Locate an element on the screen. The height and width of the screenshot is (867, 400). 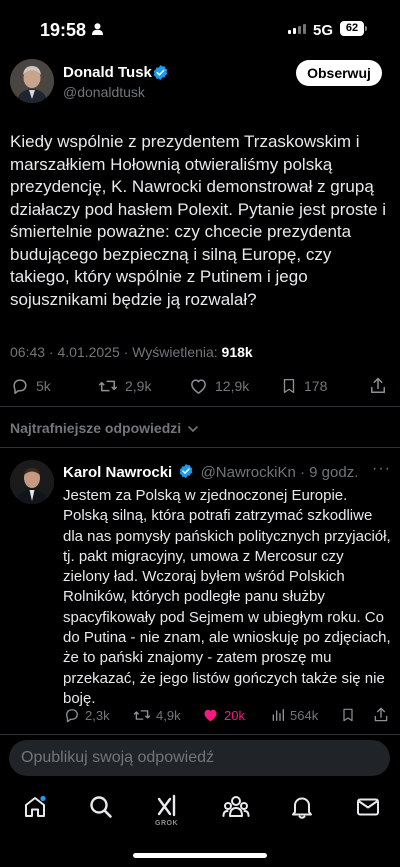
reply-repost-button: 4,9k is located at coordinates (156, 715).